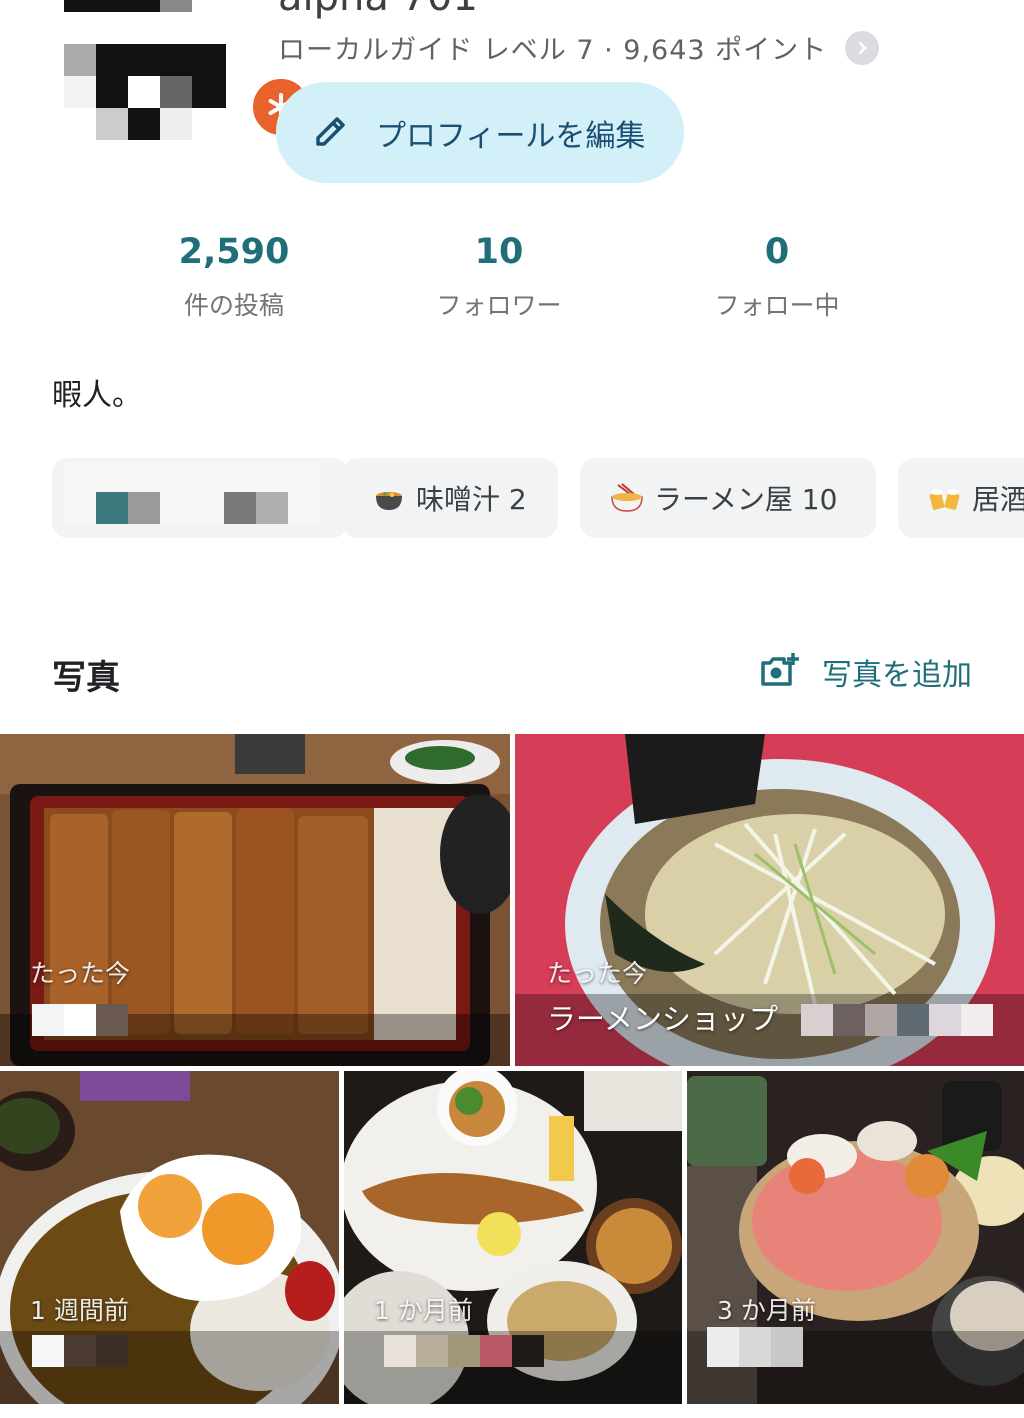  I want to click on avatar, so click(186, 75).